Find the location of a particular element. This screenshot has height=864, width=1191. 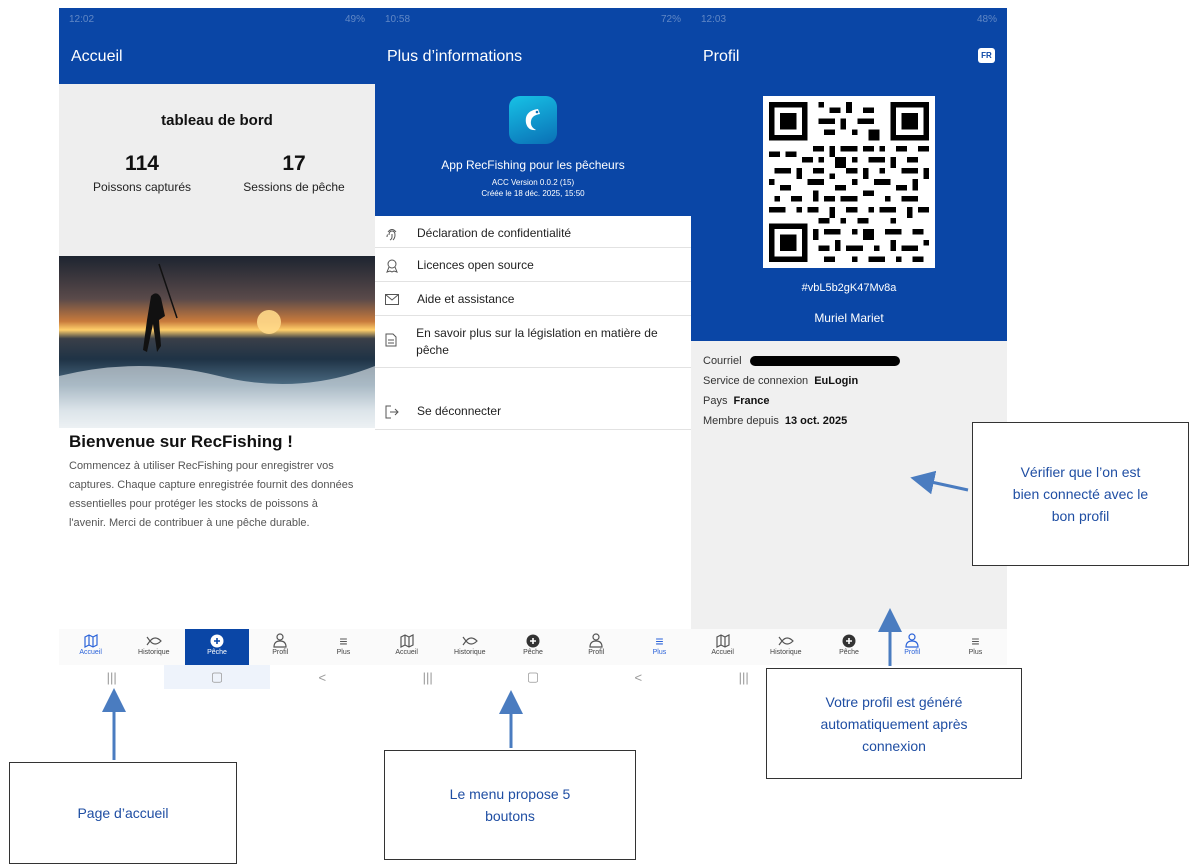

callout-home-page: Page d’accueil is located at coordinates (123, 813).